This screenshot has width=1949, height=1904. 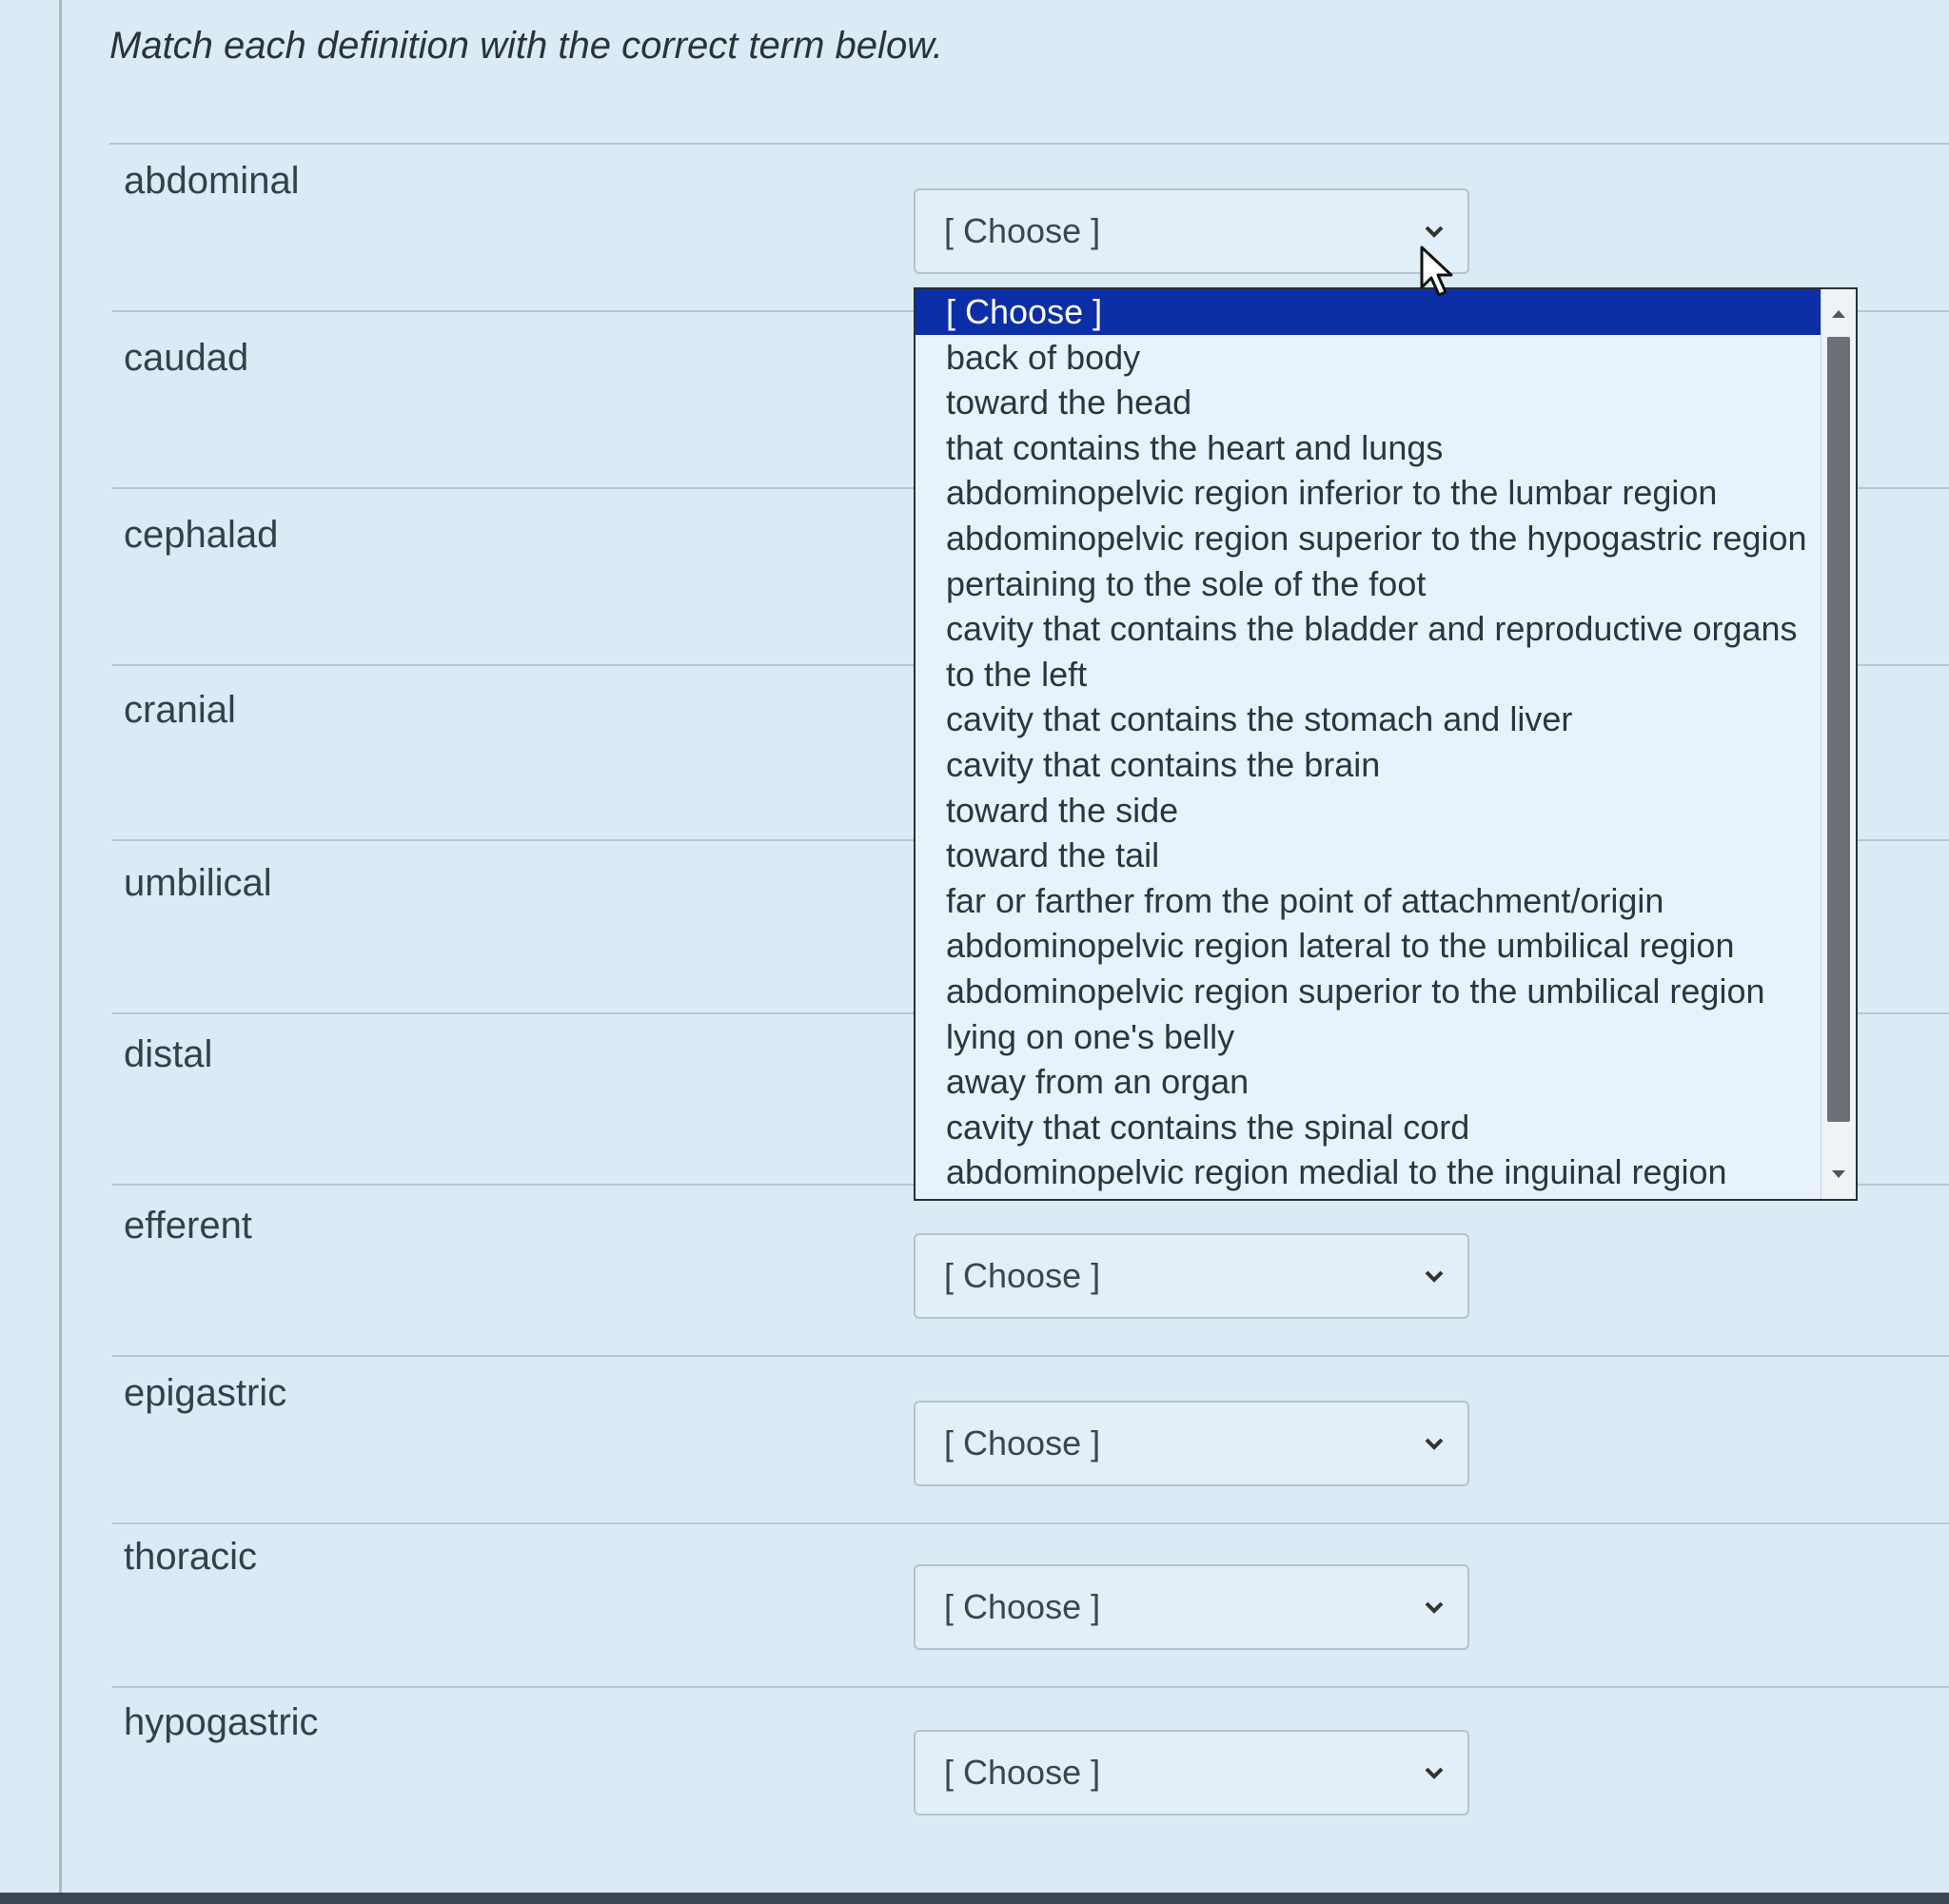 I want to click on dropdown-option: [ Choose ], so click(x=1385, y=312).